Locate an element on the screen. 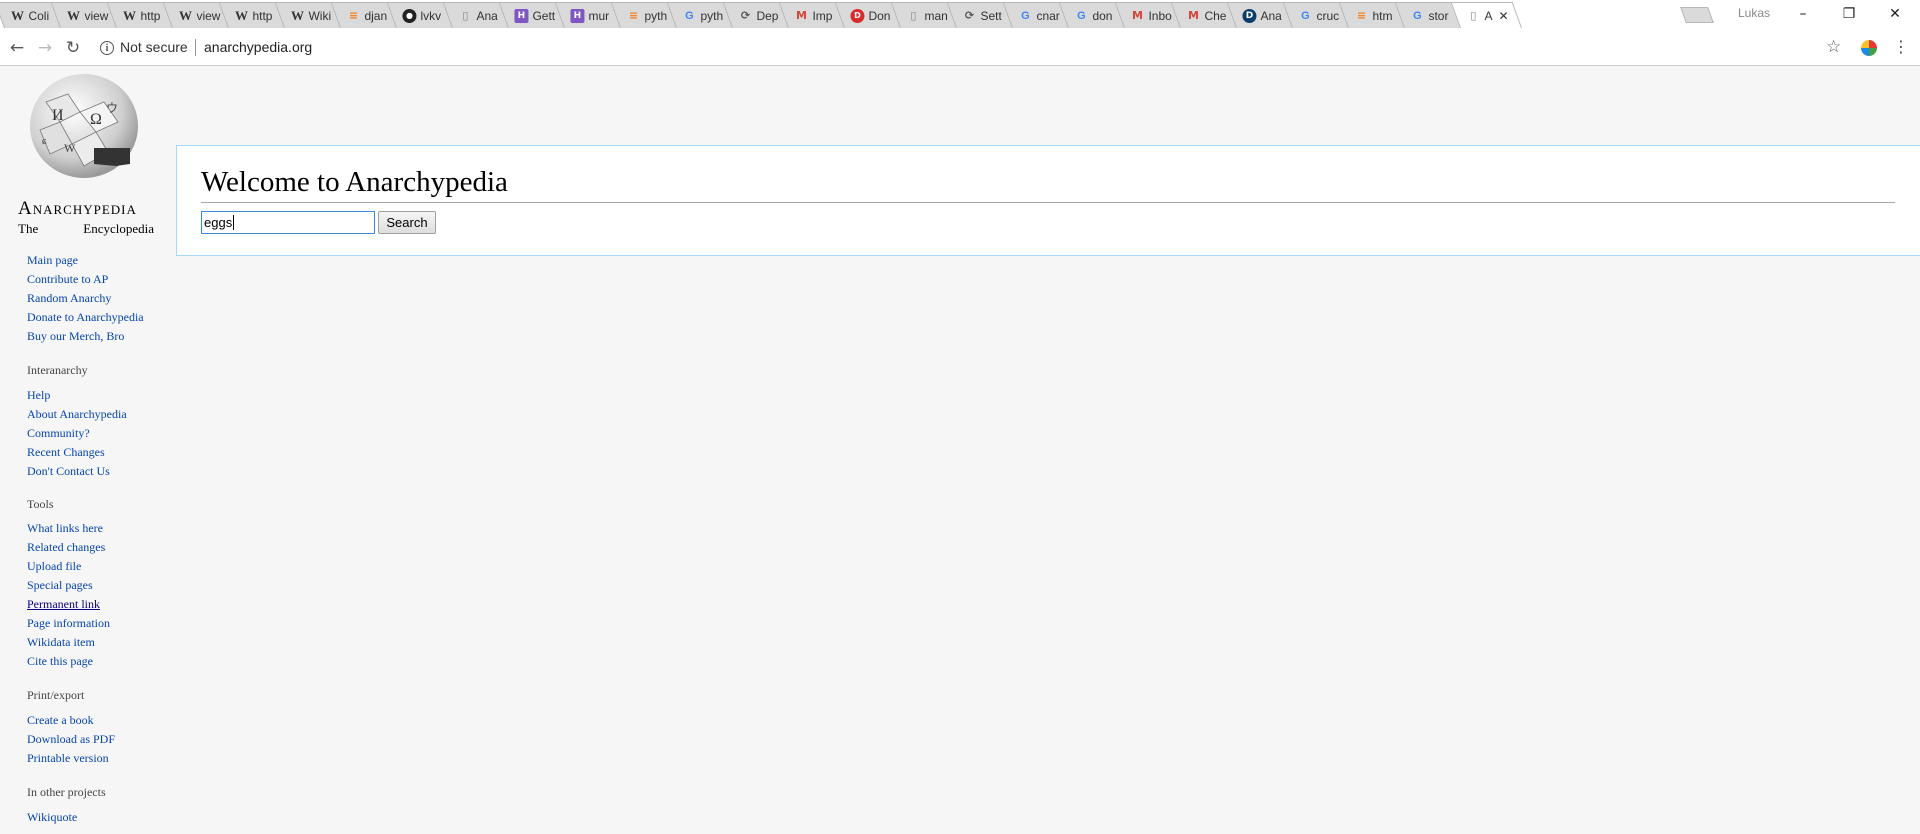 Image resolution: width=1920 pixels, height=834 pixels. browser-tab-title: man is located at coordinates (936, 15).